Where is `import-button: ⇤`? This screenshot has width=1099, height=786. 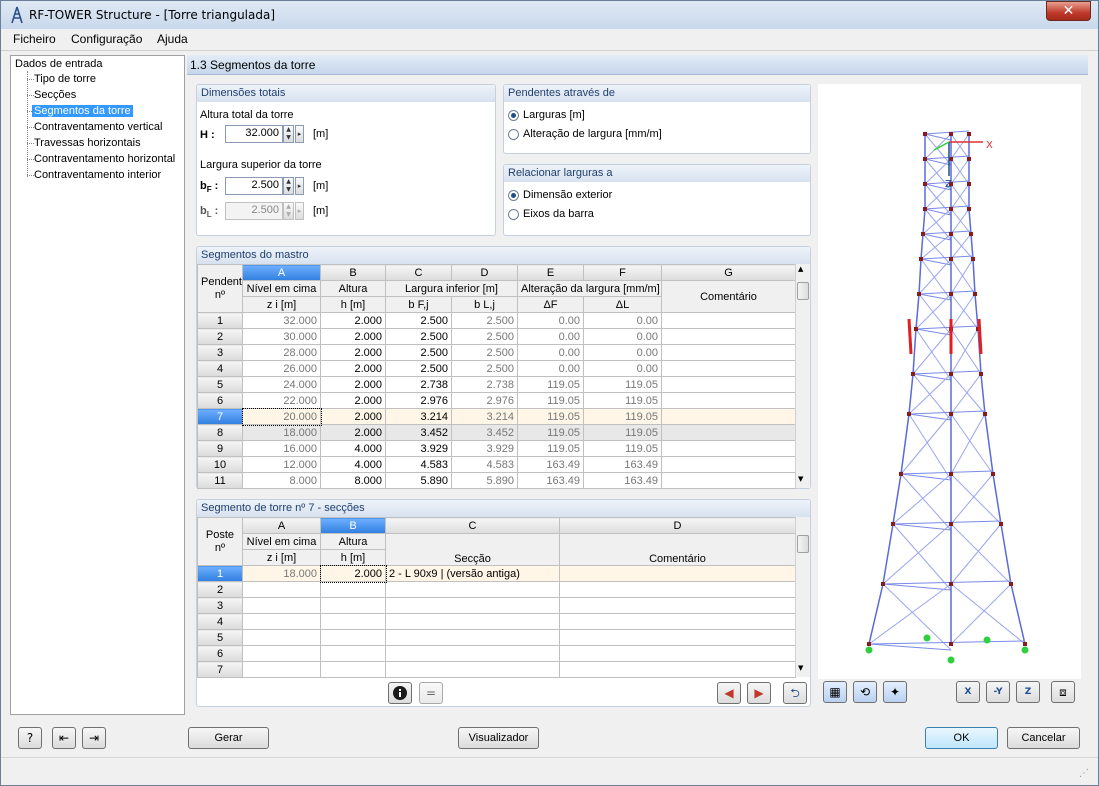
import-button: ⇤ is located at coordinates (64, 738).